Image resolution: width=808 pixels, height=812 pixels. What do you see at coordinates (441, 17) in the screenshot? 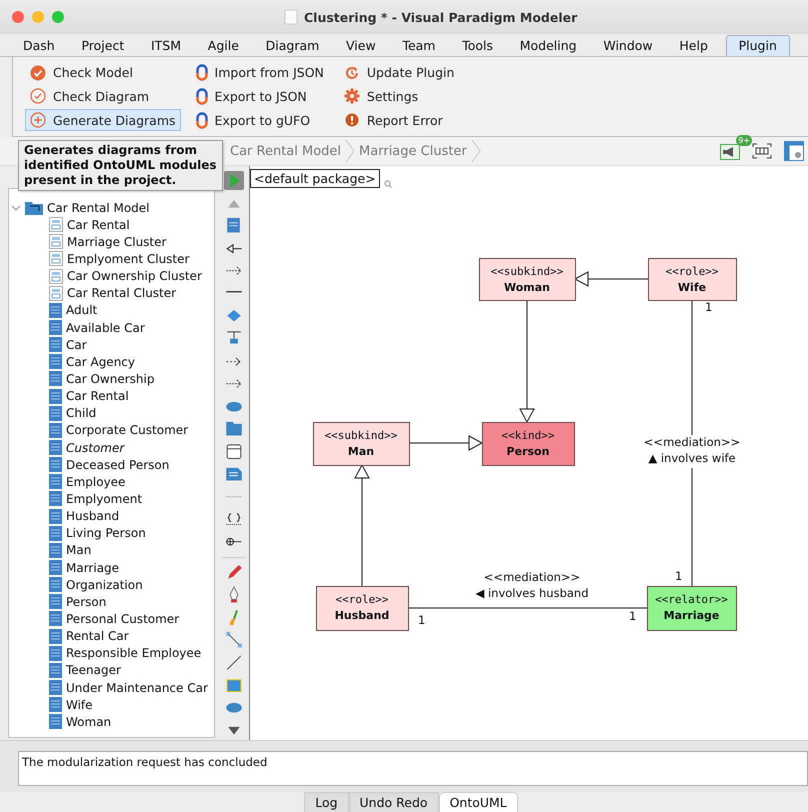
I see `window-title: Clustering * - Visual Paradigm Modeler` at bounding box center [441, 17].